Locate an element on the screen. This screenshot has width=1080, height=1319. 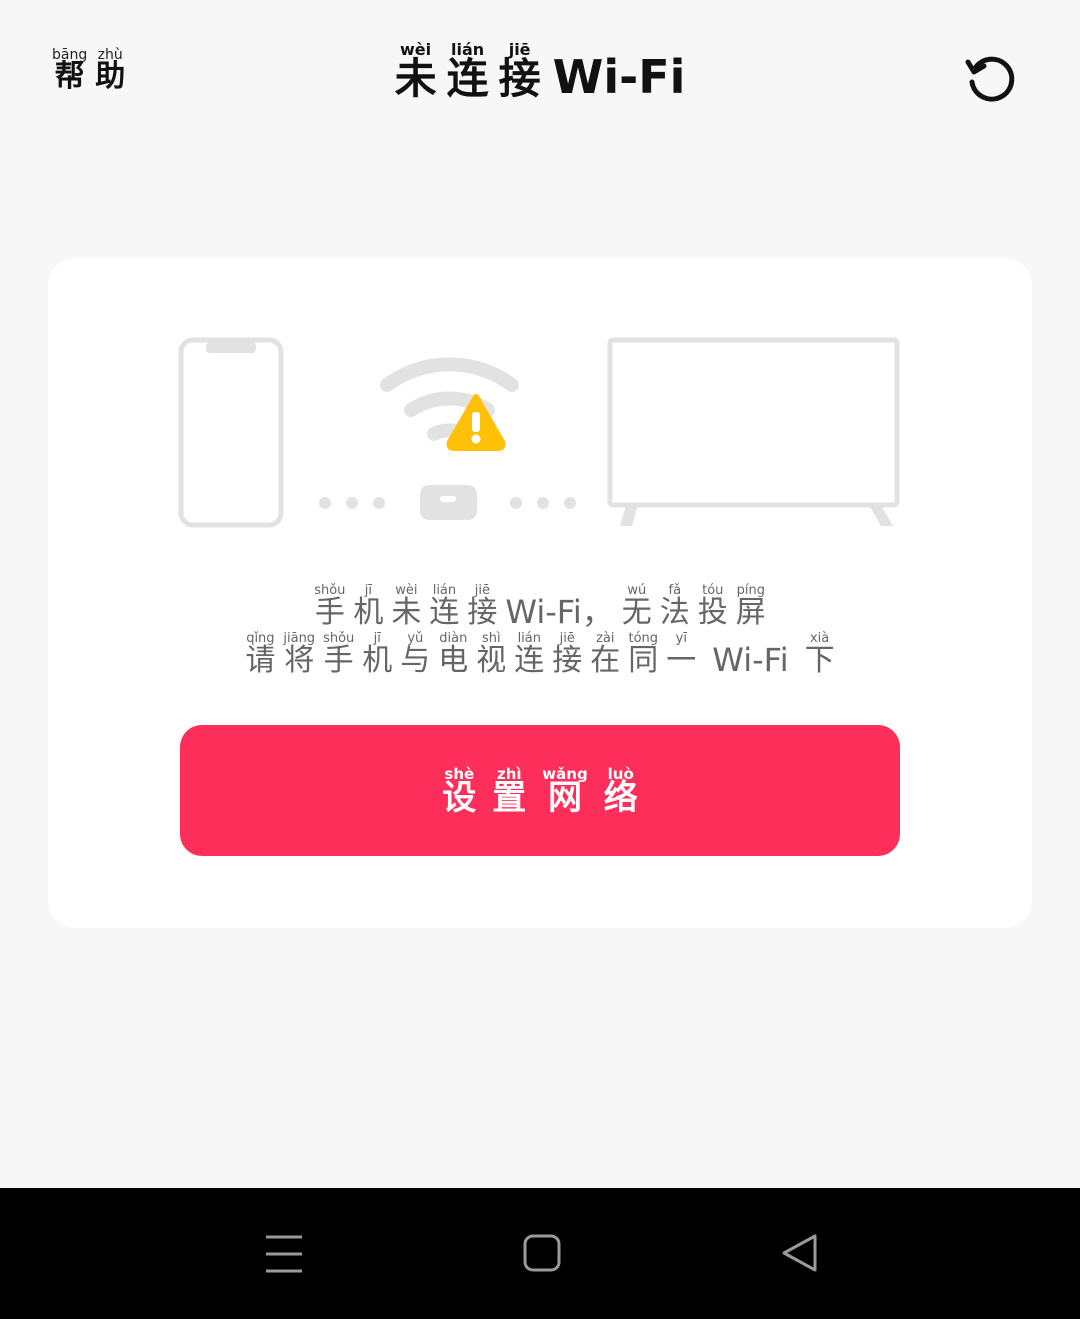
title-char: wèi 未 is located at coordinates (415, 71).